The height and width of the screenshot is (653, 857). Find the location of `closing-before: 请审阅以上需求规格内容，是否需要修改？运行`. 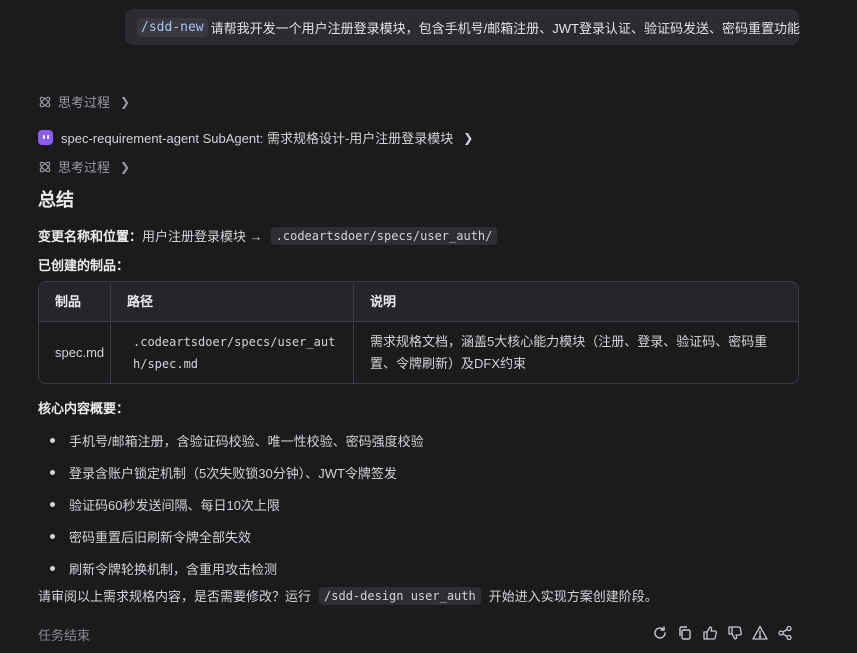

closing-before: 请审阅以上需求规格内容，是否需要修改？运行 is located at coordinates (175, 596).